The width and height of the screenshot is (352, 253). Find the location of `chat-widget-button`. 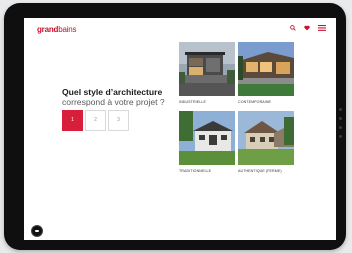

chat-widget-button is located at coordinates (37, 231).